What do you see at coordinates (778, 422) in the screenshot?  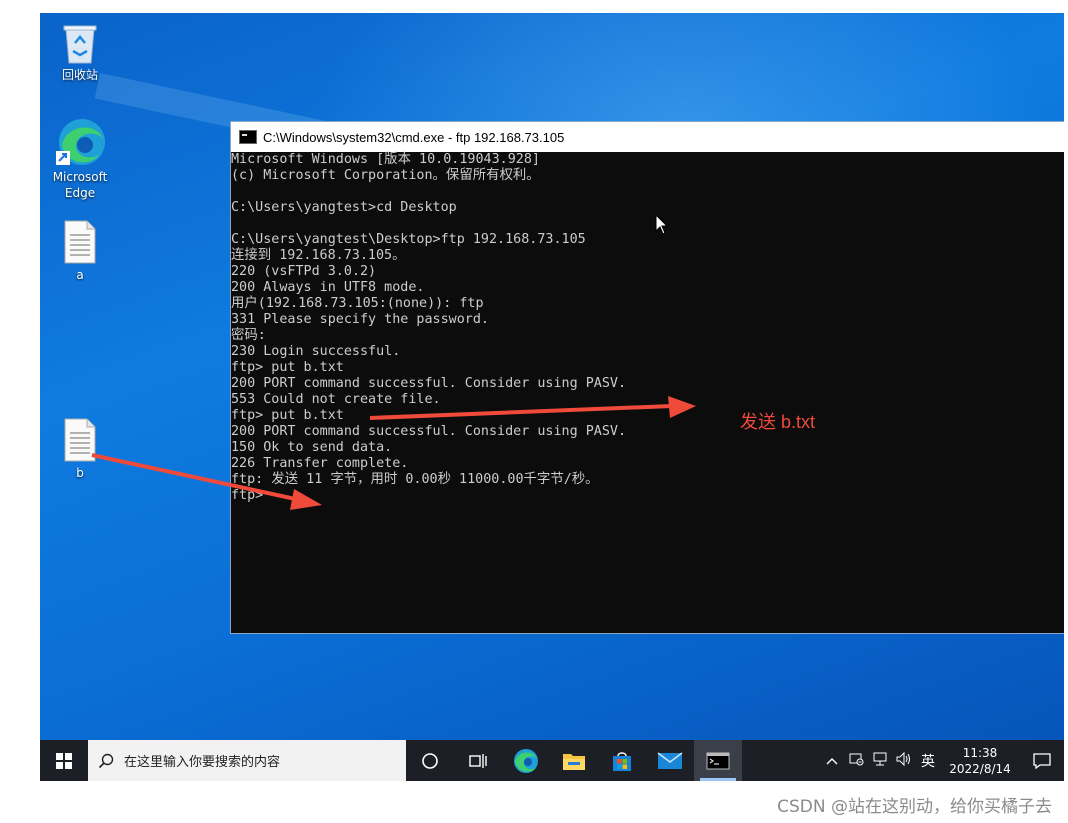 I see `annotation-label: 发送 b.txt` at bounding box center [778, 422].